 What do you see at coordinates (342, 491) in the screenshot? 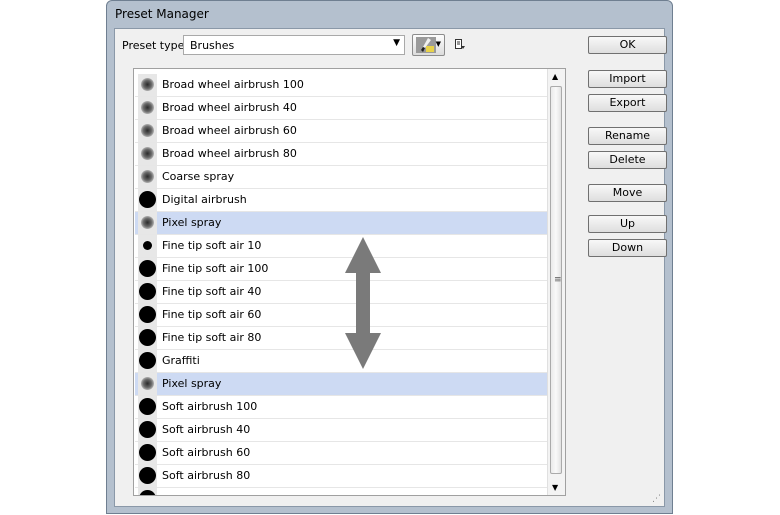
I see `preset-row` at bounding box center [342, 491].